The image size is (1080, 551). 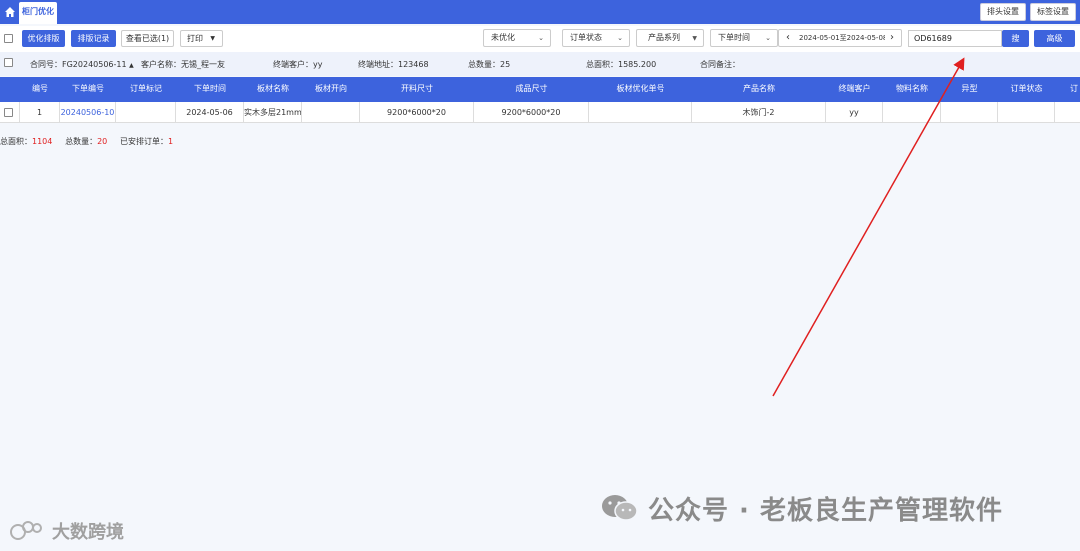 I want to click on annotation-arrow, so click(x=868, y=227).